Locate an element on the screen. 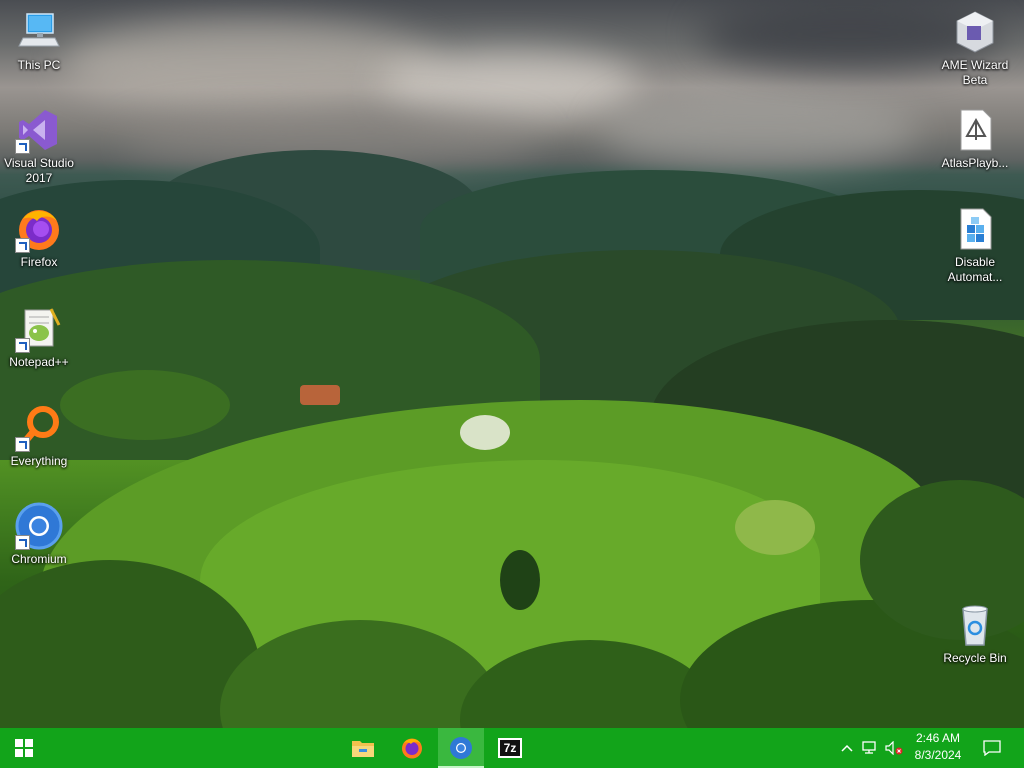  chevron-up-icon is located at coordinates (847, 748).